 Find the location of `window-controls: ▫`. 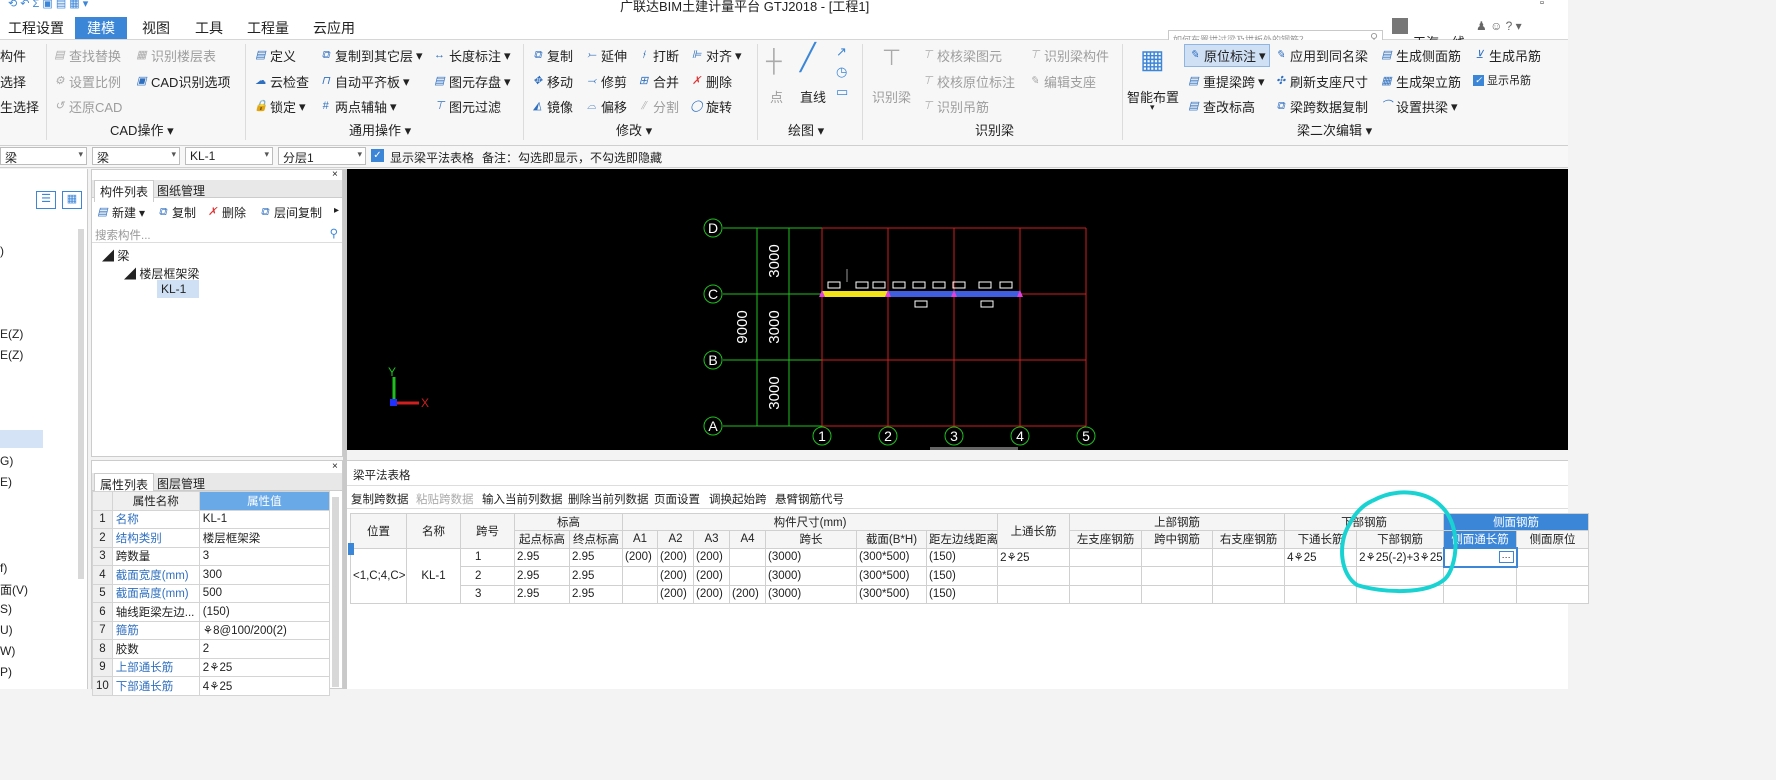

window-controls: ▫ is located at coordinates (1542, 4).